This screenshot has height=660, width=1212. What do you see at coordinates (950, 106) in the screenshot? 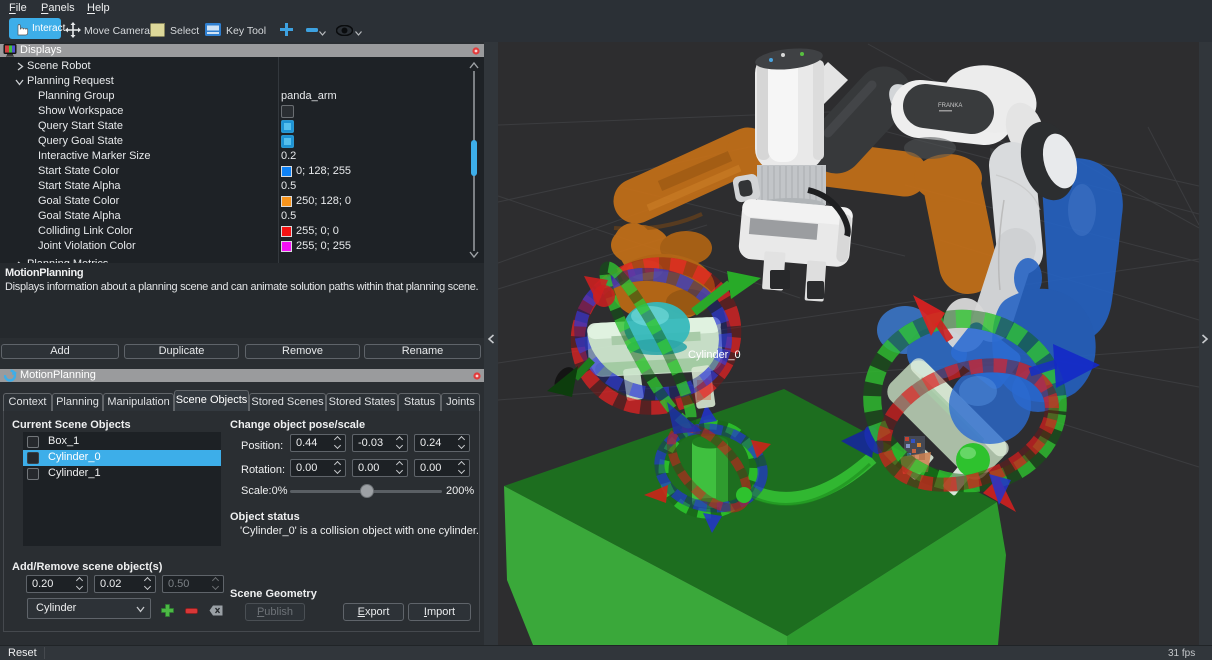
I see `svg-text: FRANKA` at bounding box center [950, 106].